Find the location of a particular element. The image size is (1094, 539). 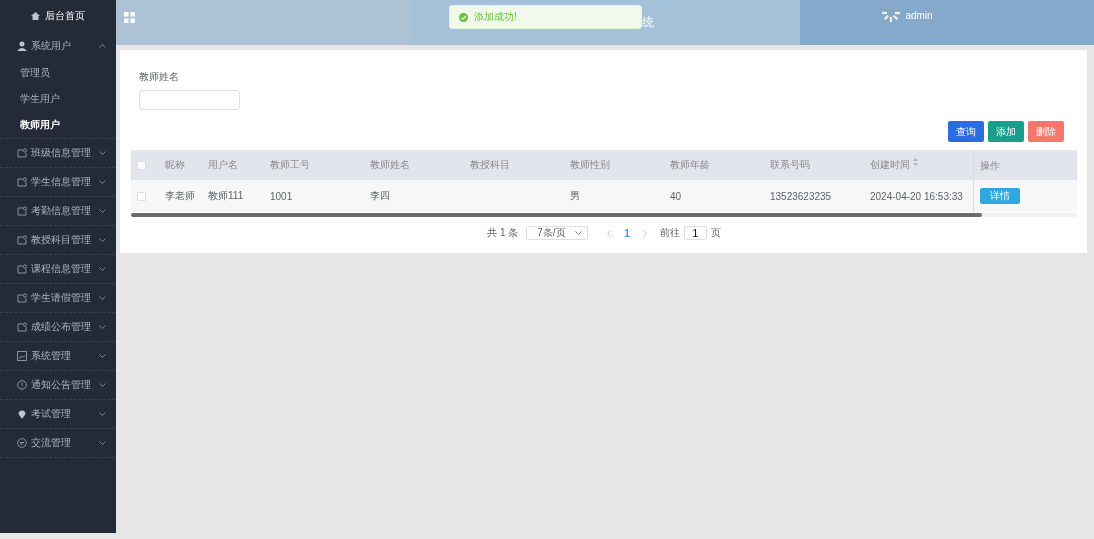

sidebar-menu-item: 班级信息管理 is located at coordinates (58, 153).